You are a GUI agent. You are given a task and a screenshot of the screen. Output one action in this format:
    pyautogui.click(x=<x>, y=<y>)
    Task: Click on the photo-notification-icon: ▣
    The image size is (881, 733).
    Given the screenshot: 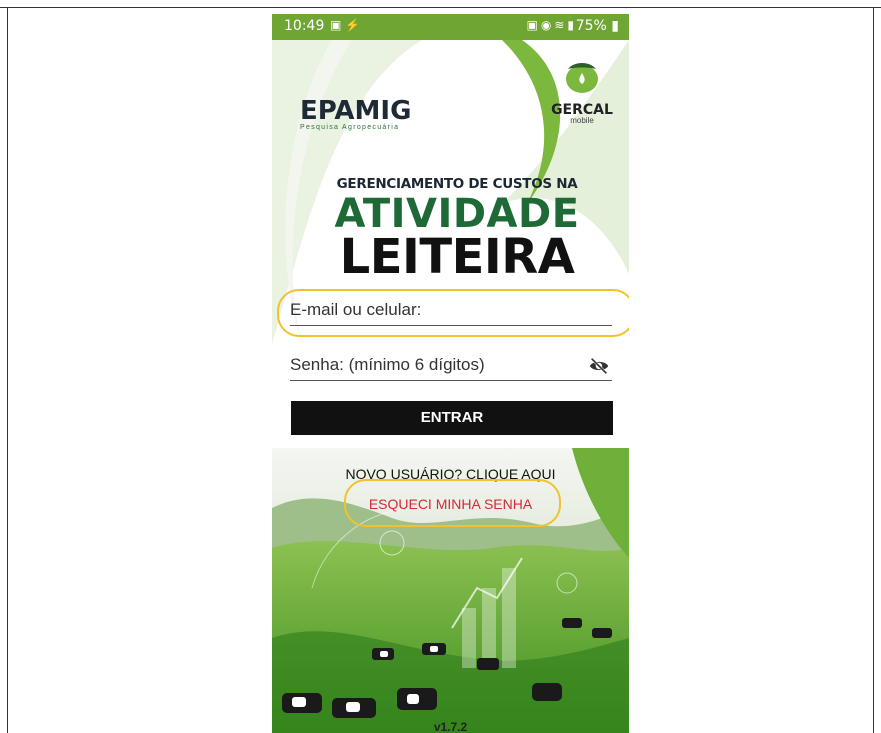 What is the action you would take?
    pyautogui.click(x=338, y=25)
    